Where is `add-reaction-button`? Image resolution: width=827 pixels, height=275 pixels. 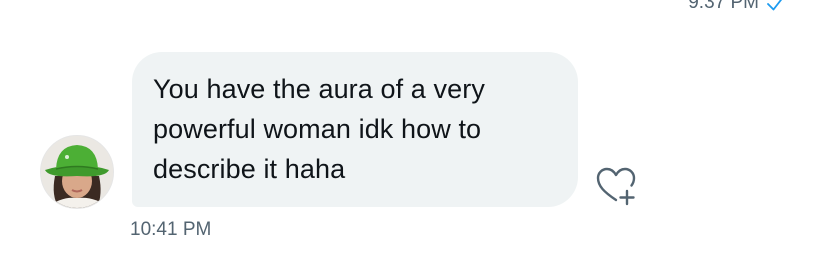 add-reaction-button is located at coordinates (617, 187).